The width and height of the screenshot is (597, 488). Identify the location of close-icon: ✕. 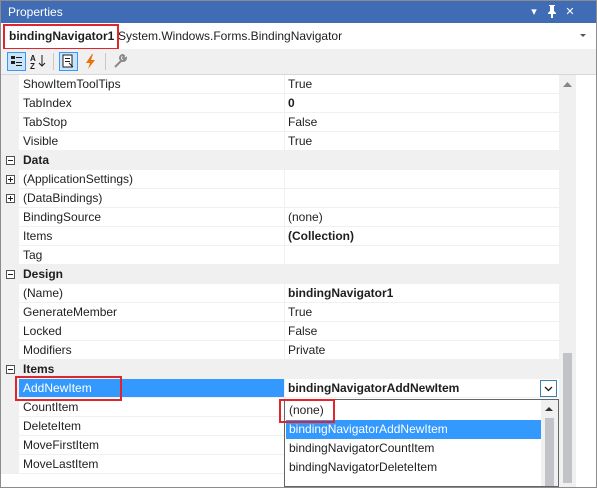
(570, 12).